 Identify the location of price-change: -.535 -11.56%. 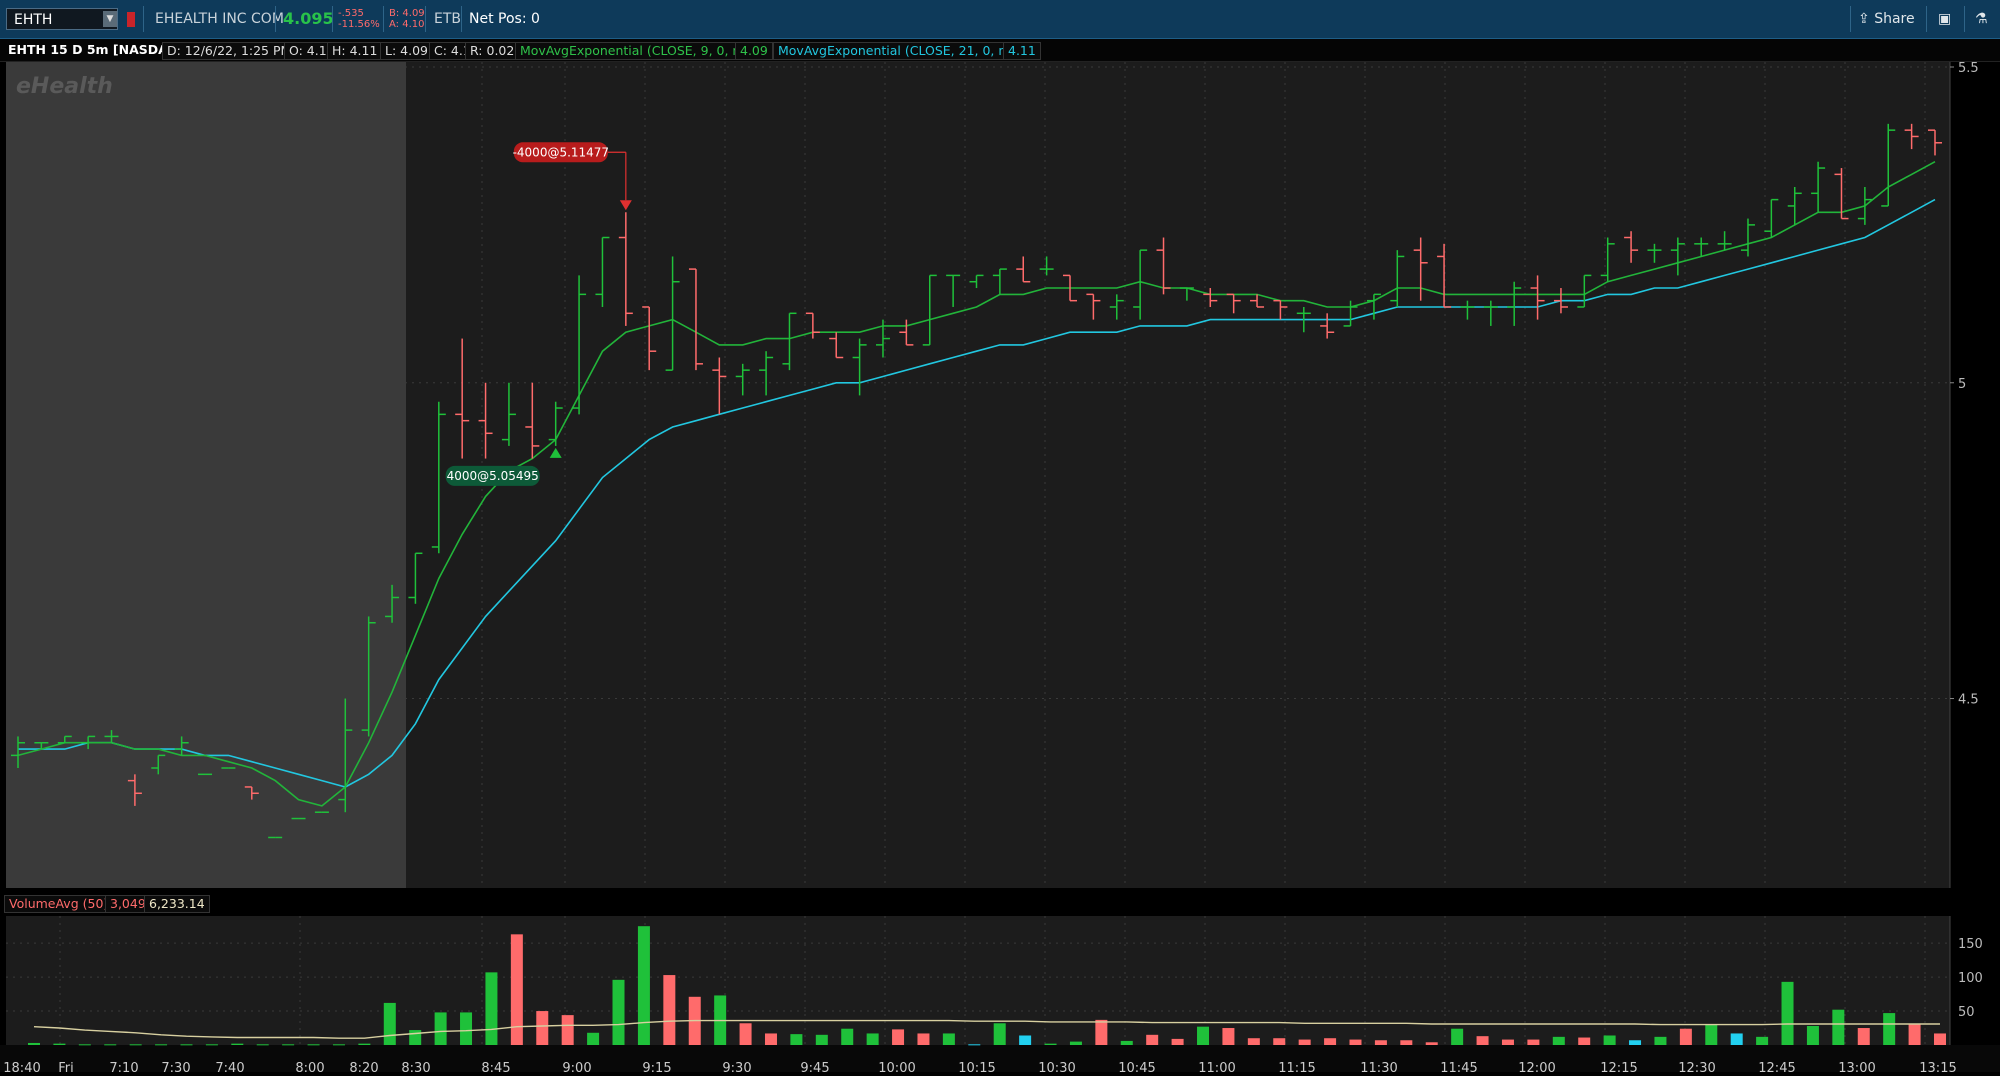
(359, 19).